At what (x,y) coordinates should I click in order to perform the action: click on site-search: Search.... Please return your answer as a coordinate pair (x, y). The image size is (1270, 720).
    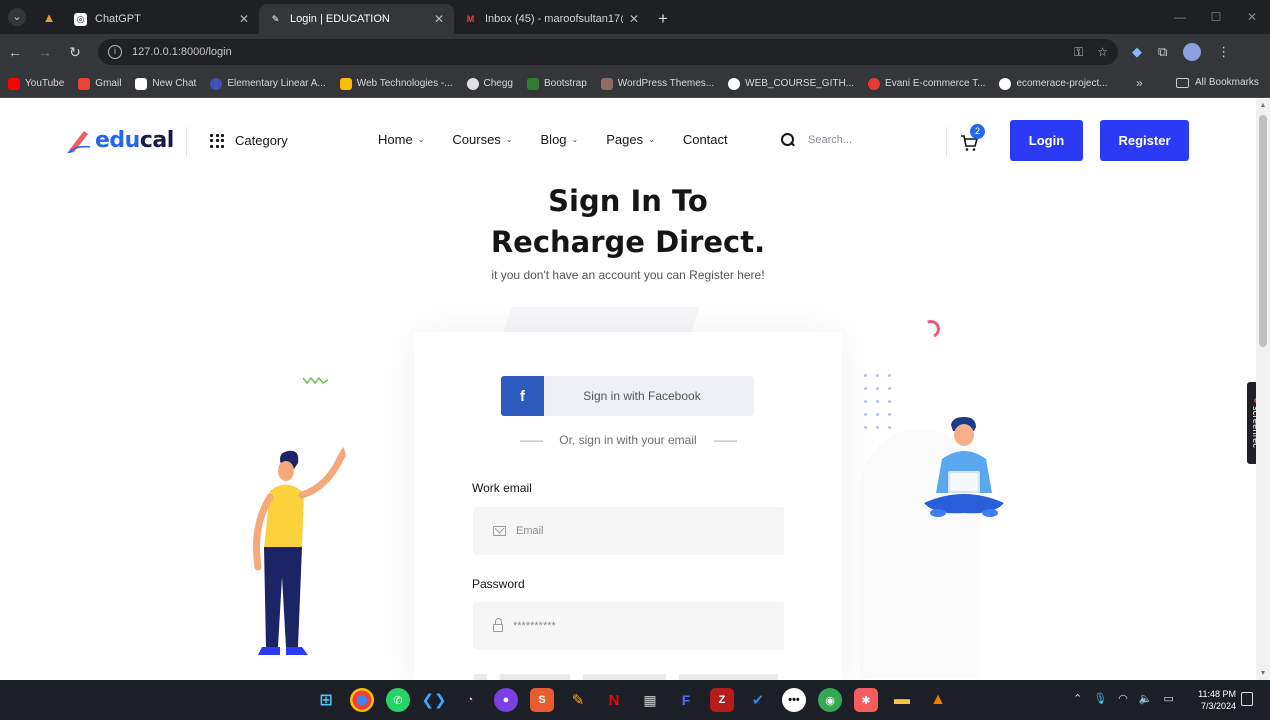
    Looking at the image, I should click on (816, 139).